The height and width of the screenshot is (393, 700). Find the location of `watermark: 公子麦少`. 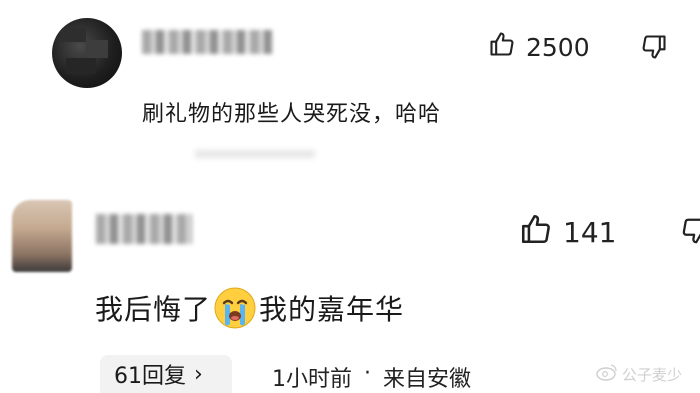

watermark: 公子麦少 is located at coordinates (639, 374).